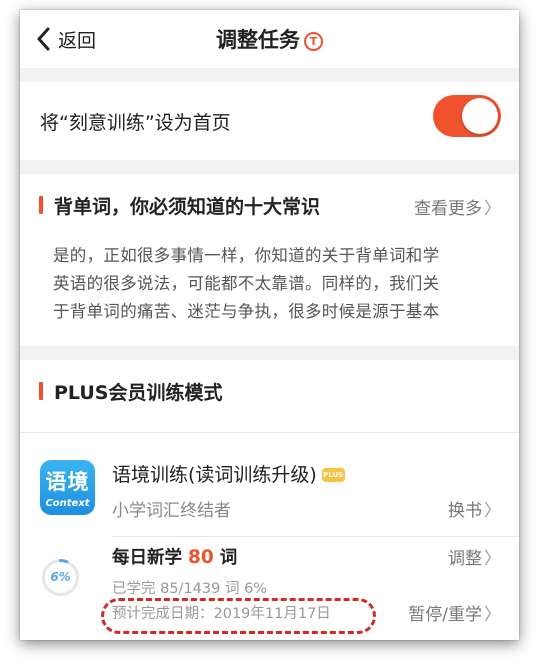  Describe the element at coordinates (465, 559) in the screenshot. I see `adjust-label: 调整` at that location.